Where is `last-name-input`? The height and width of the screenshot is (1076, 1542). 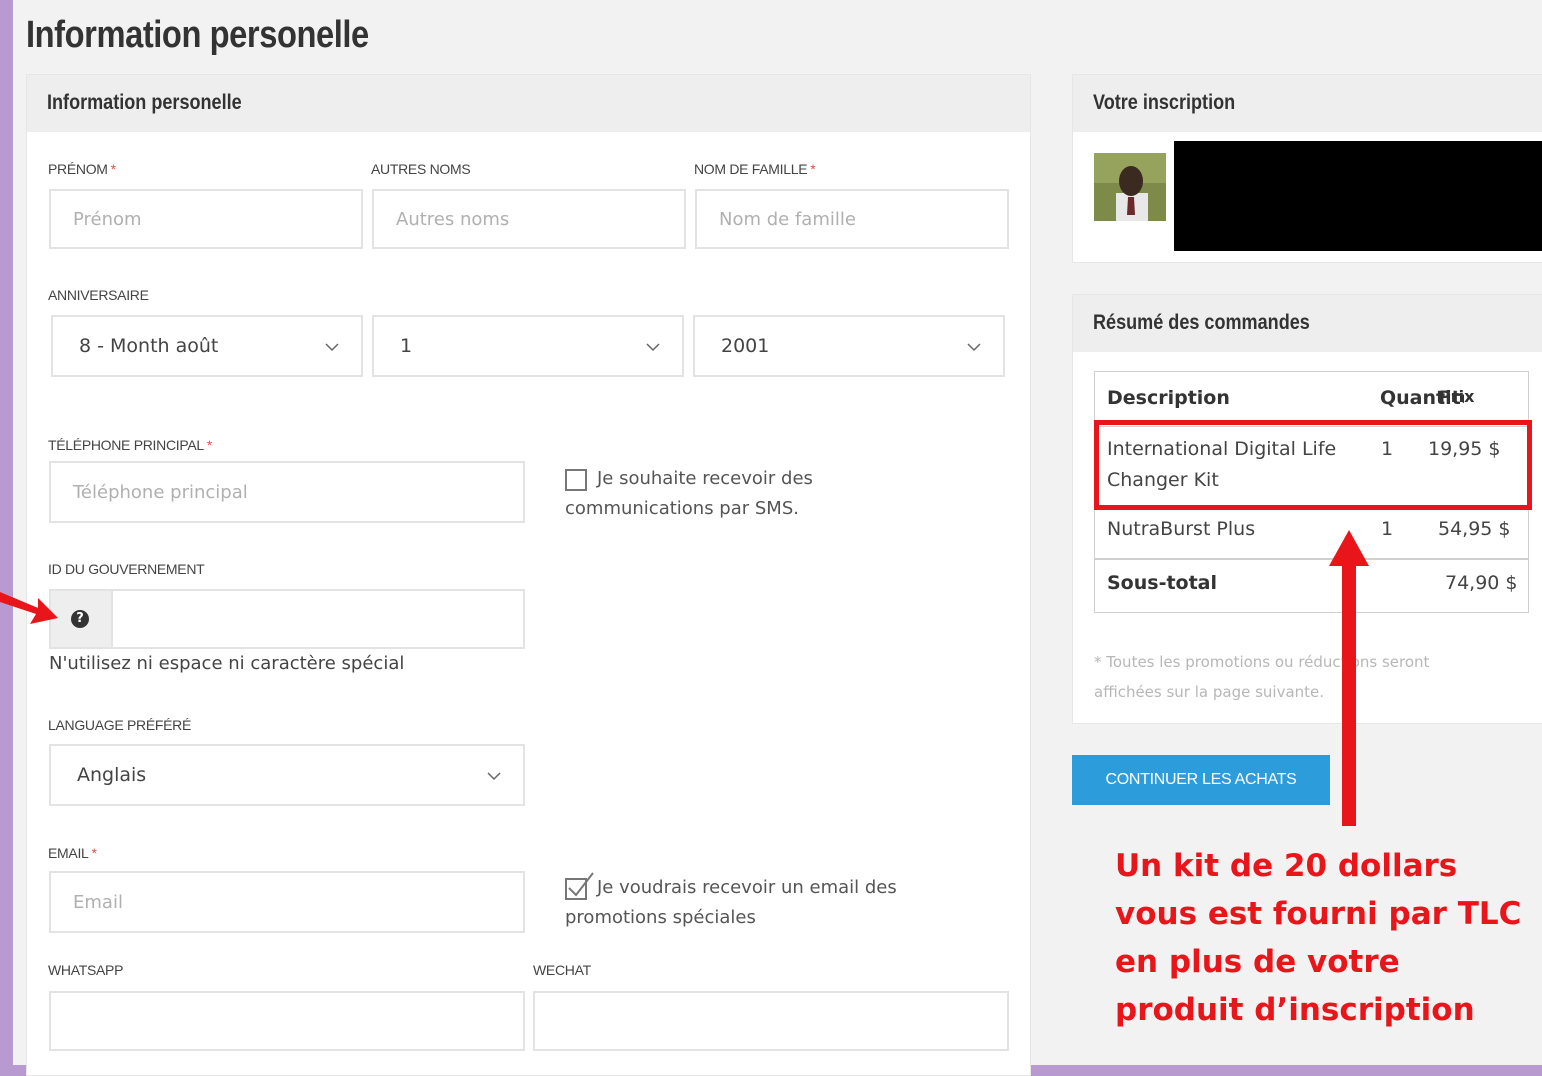 last-name-input is located at coordinates (852, 219).